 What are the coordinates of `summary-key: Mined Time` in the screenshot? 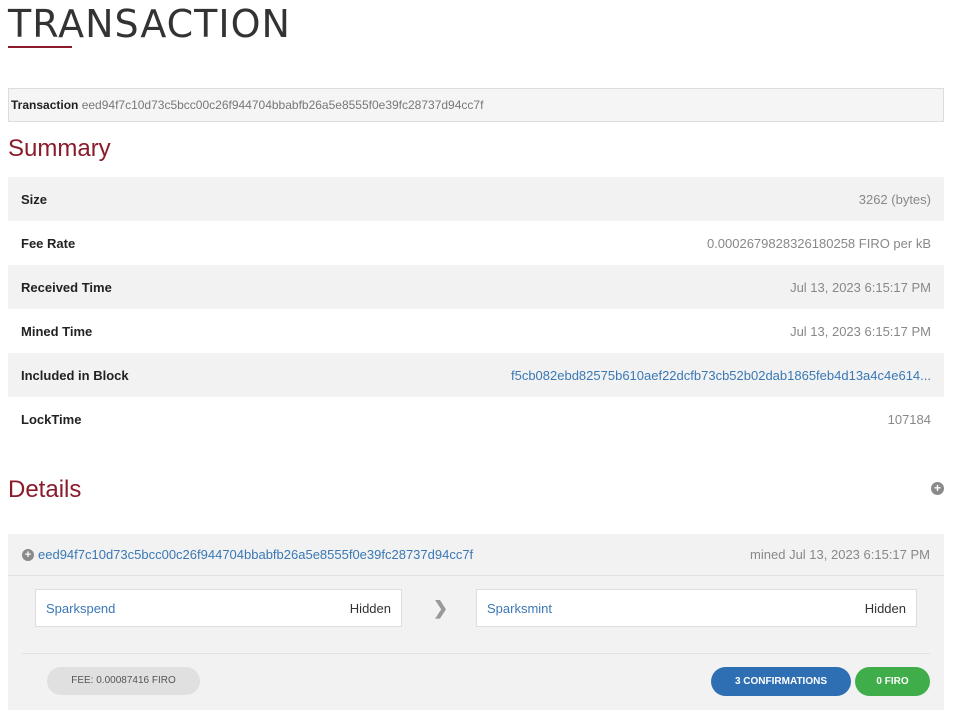 It's located at (57, 331).